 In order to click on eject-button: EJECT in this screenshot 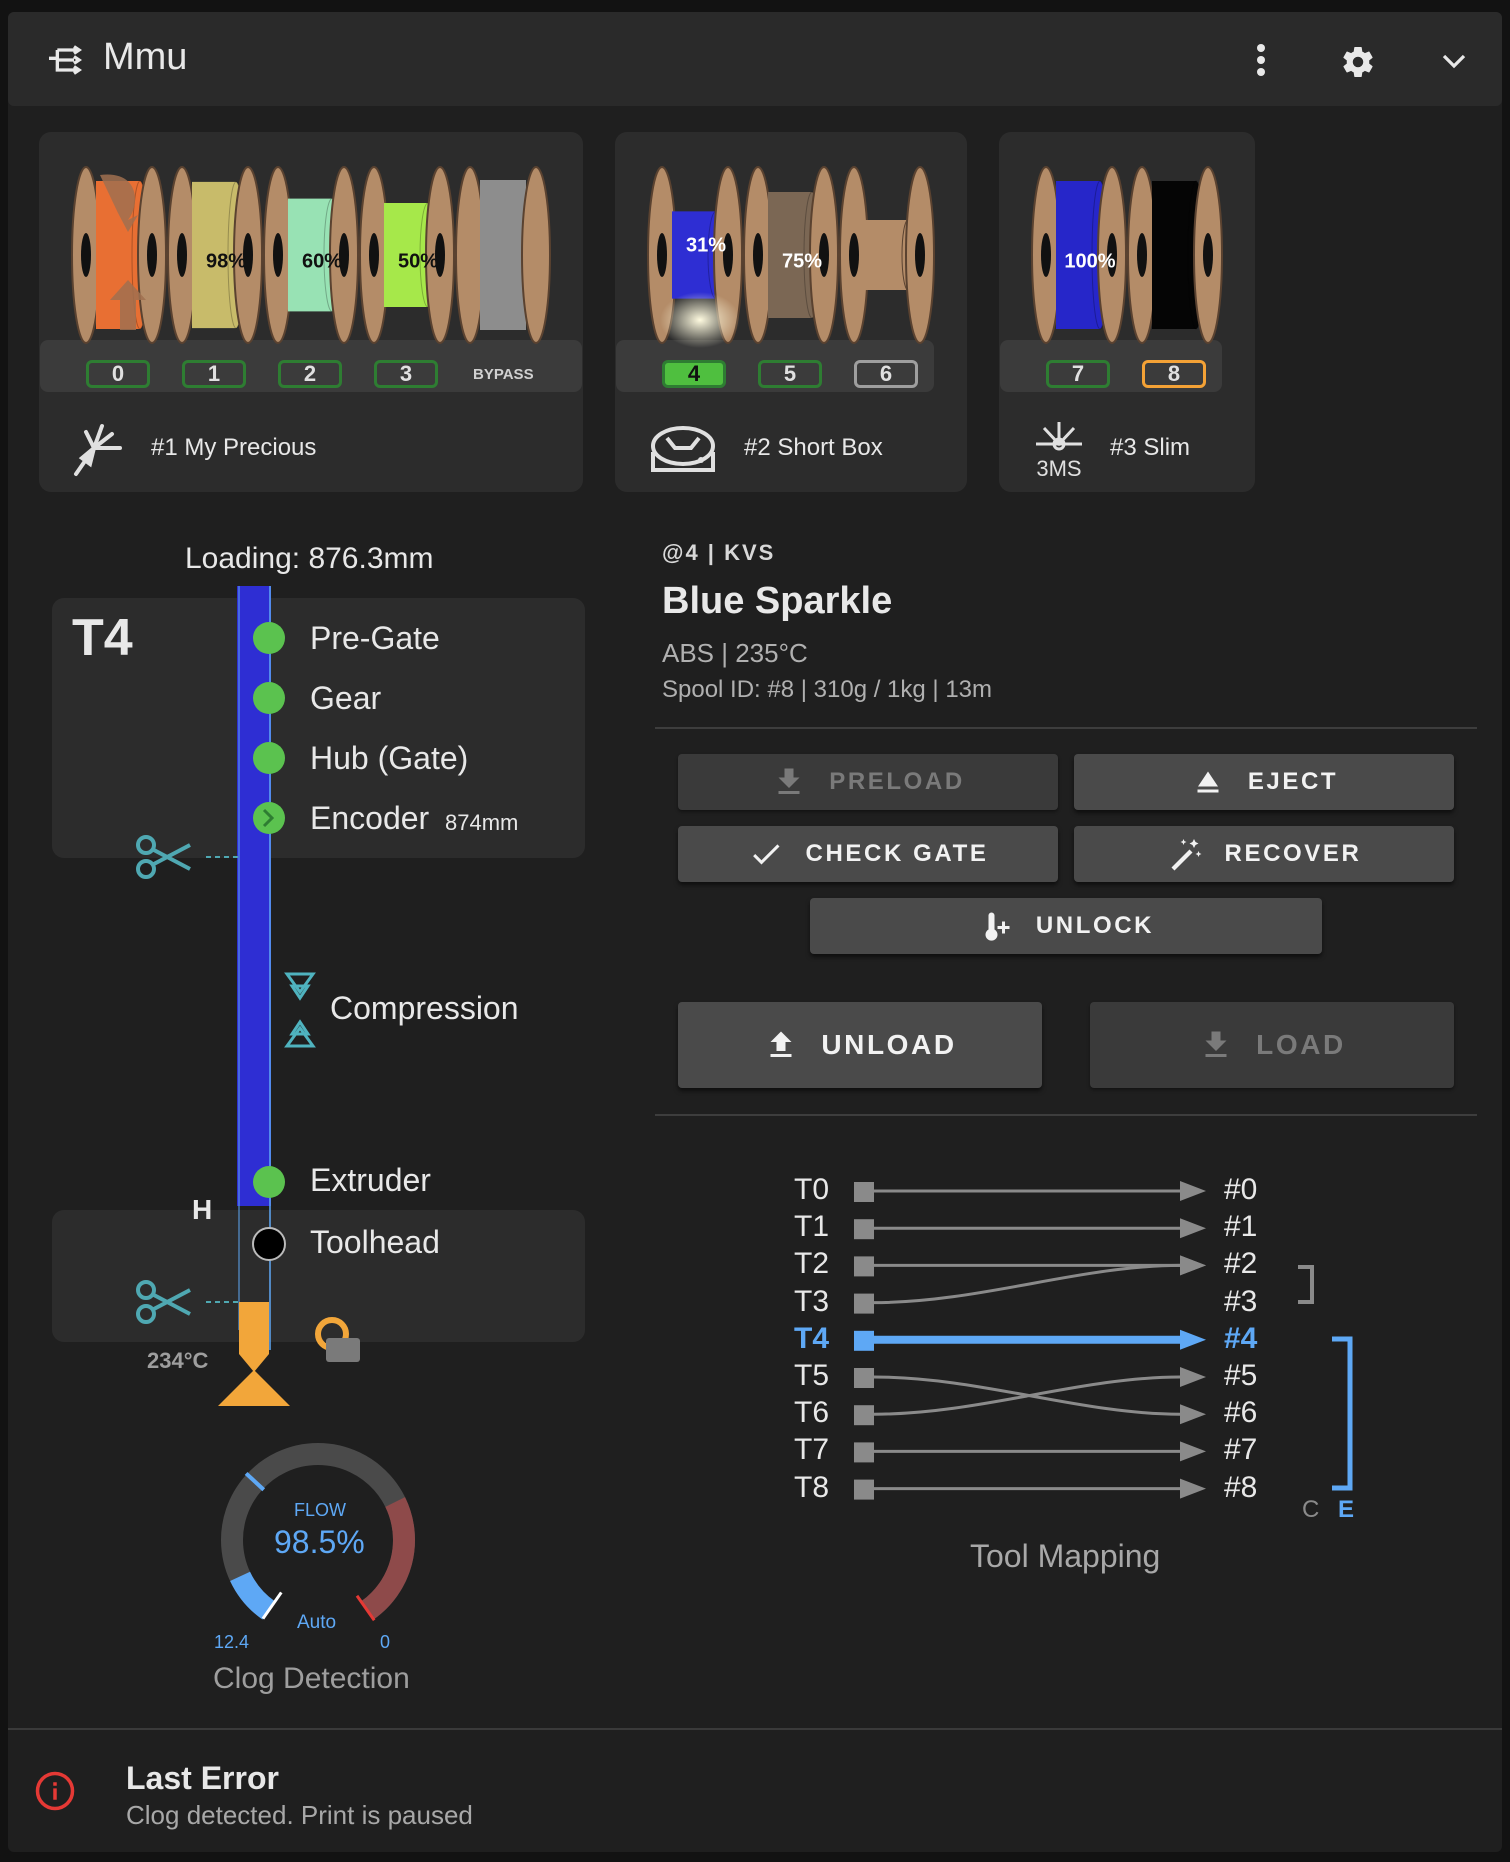, I will do `click(1264, 782)`.